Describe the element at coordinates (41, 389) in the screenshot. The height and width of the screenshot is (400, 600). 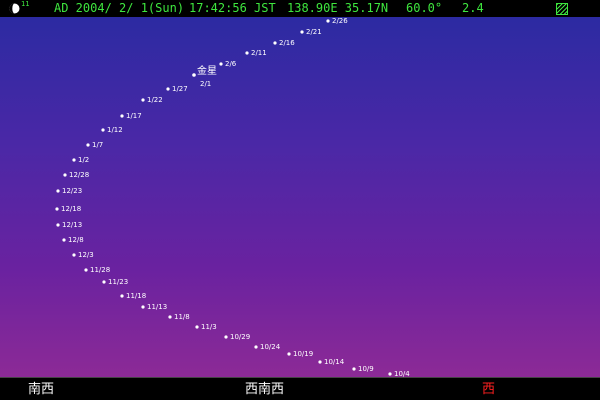
I see `direction-southwest-label: 南西` at that location.